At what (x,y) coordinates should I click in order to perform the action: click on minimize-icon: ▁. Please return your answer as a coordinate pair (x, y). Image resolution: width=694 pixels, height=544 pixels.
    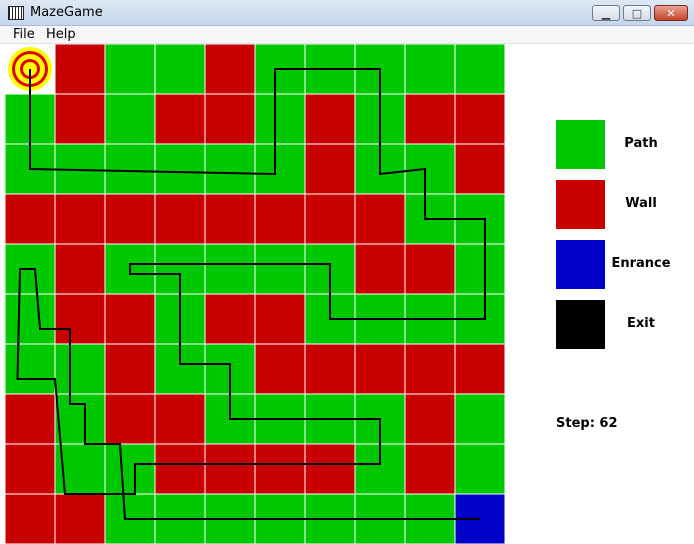
    Looking at the image, I should click on (606, 13).